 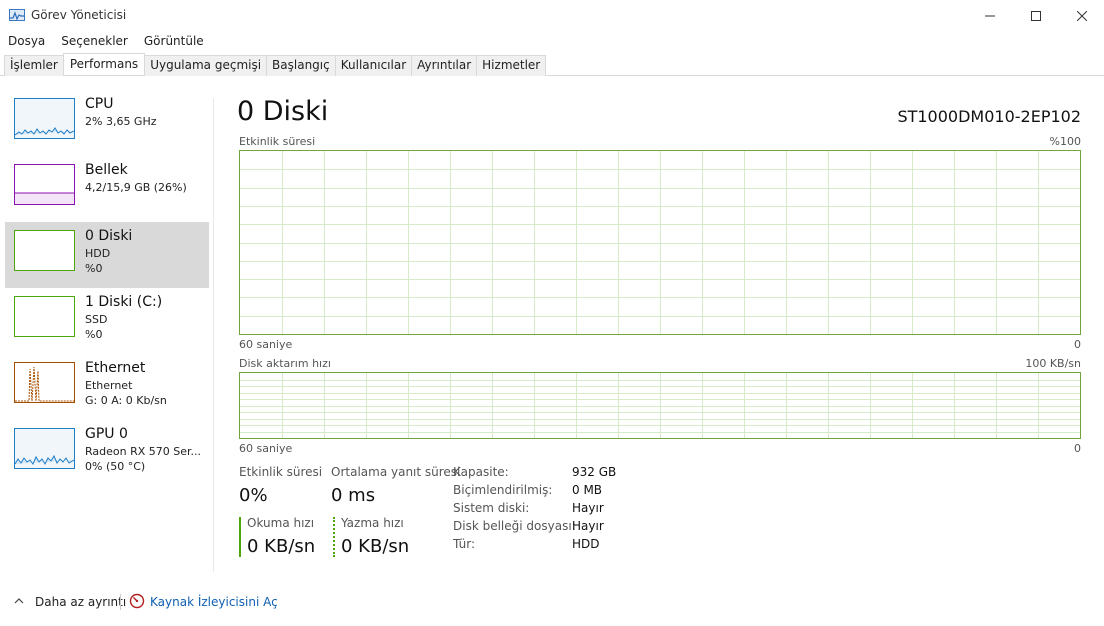 What do you see at coordinates (99, 104) in the screenshot?
I see `sidebar-item-title: CPU` at bounding box center [99, 104].